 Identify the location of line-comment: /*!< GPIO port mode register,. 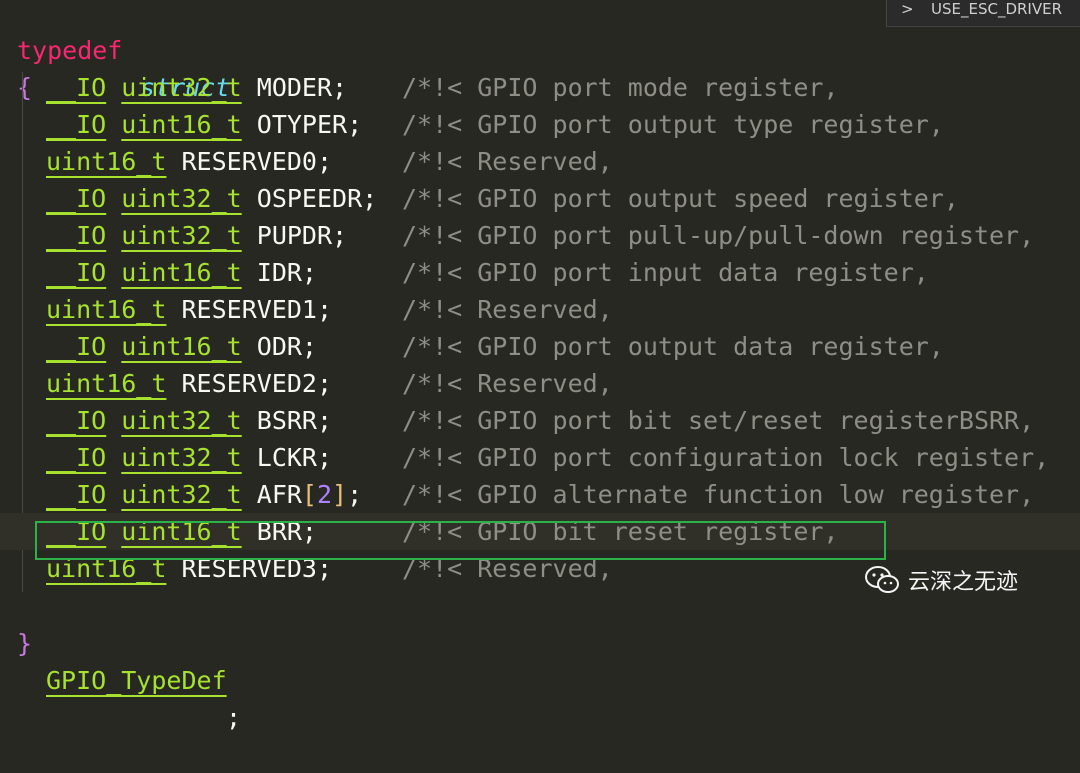
(620, 87).